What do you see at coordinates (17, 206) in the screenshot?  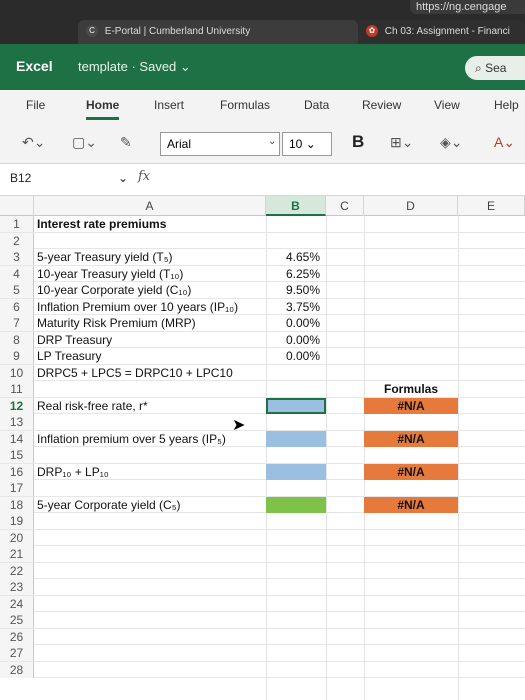 I see `select-all-corner` at bounding box center [17, 206].